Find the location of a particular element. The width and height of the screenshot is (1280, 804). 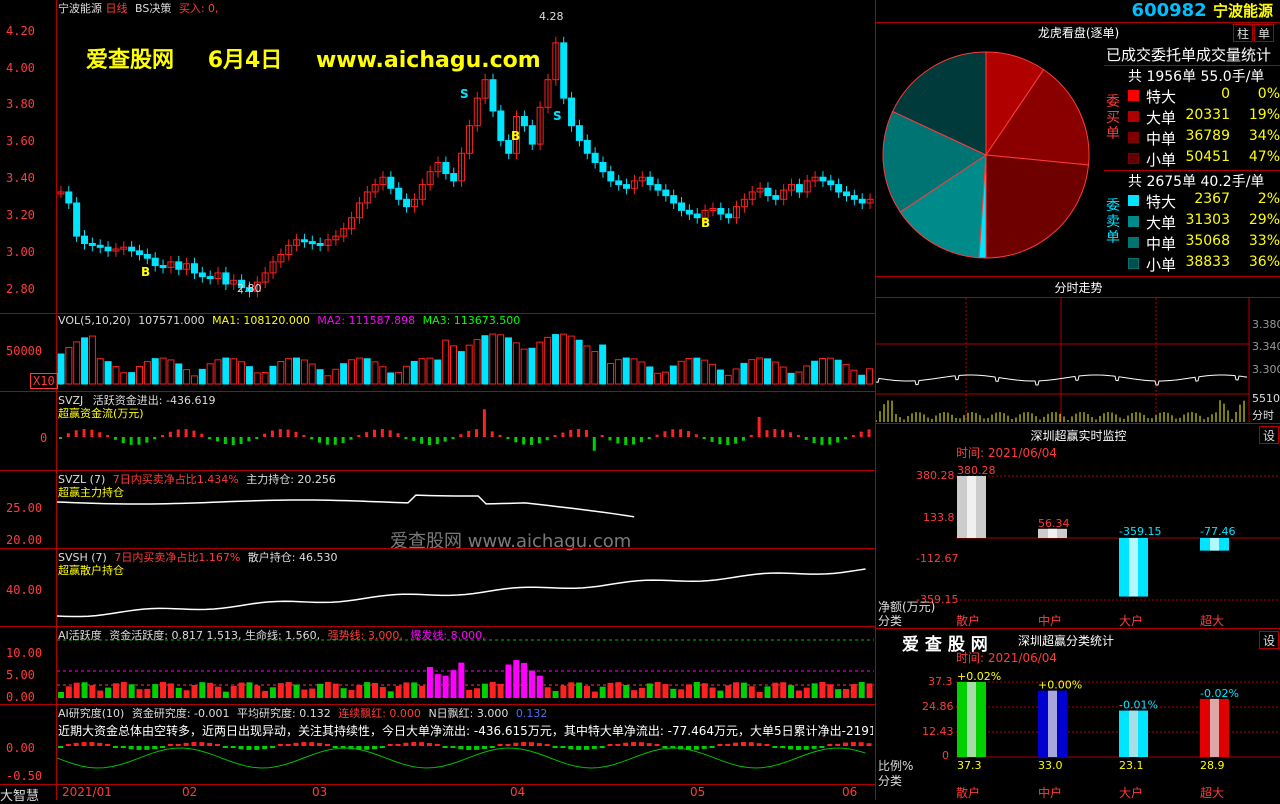

ai-research-axis-tick: -0.50 is located at coordinates (24, 776).